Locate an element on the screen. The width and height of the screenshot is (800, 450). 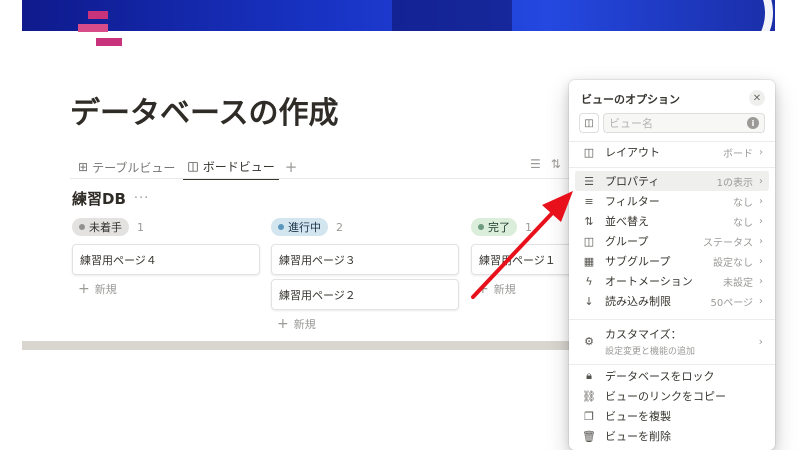
view-name-row: ◫ ビュー名 i is located at coordinates (672, 123).